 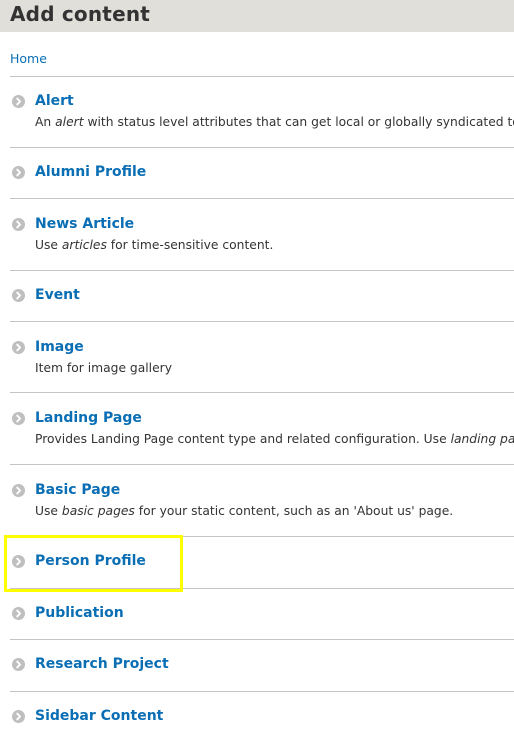 I want to click on content-type-link: Alumni Profile, so click(x=90, y=172).